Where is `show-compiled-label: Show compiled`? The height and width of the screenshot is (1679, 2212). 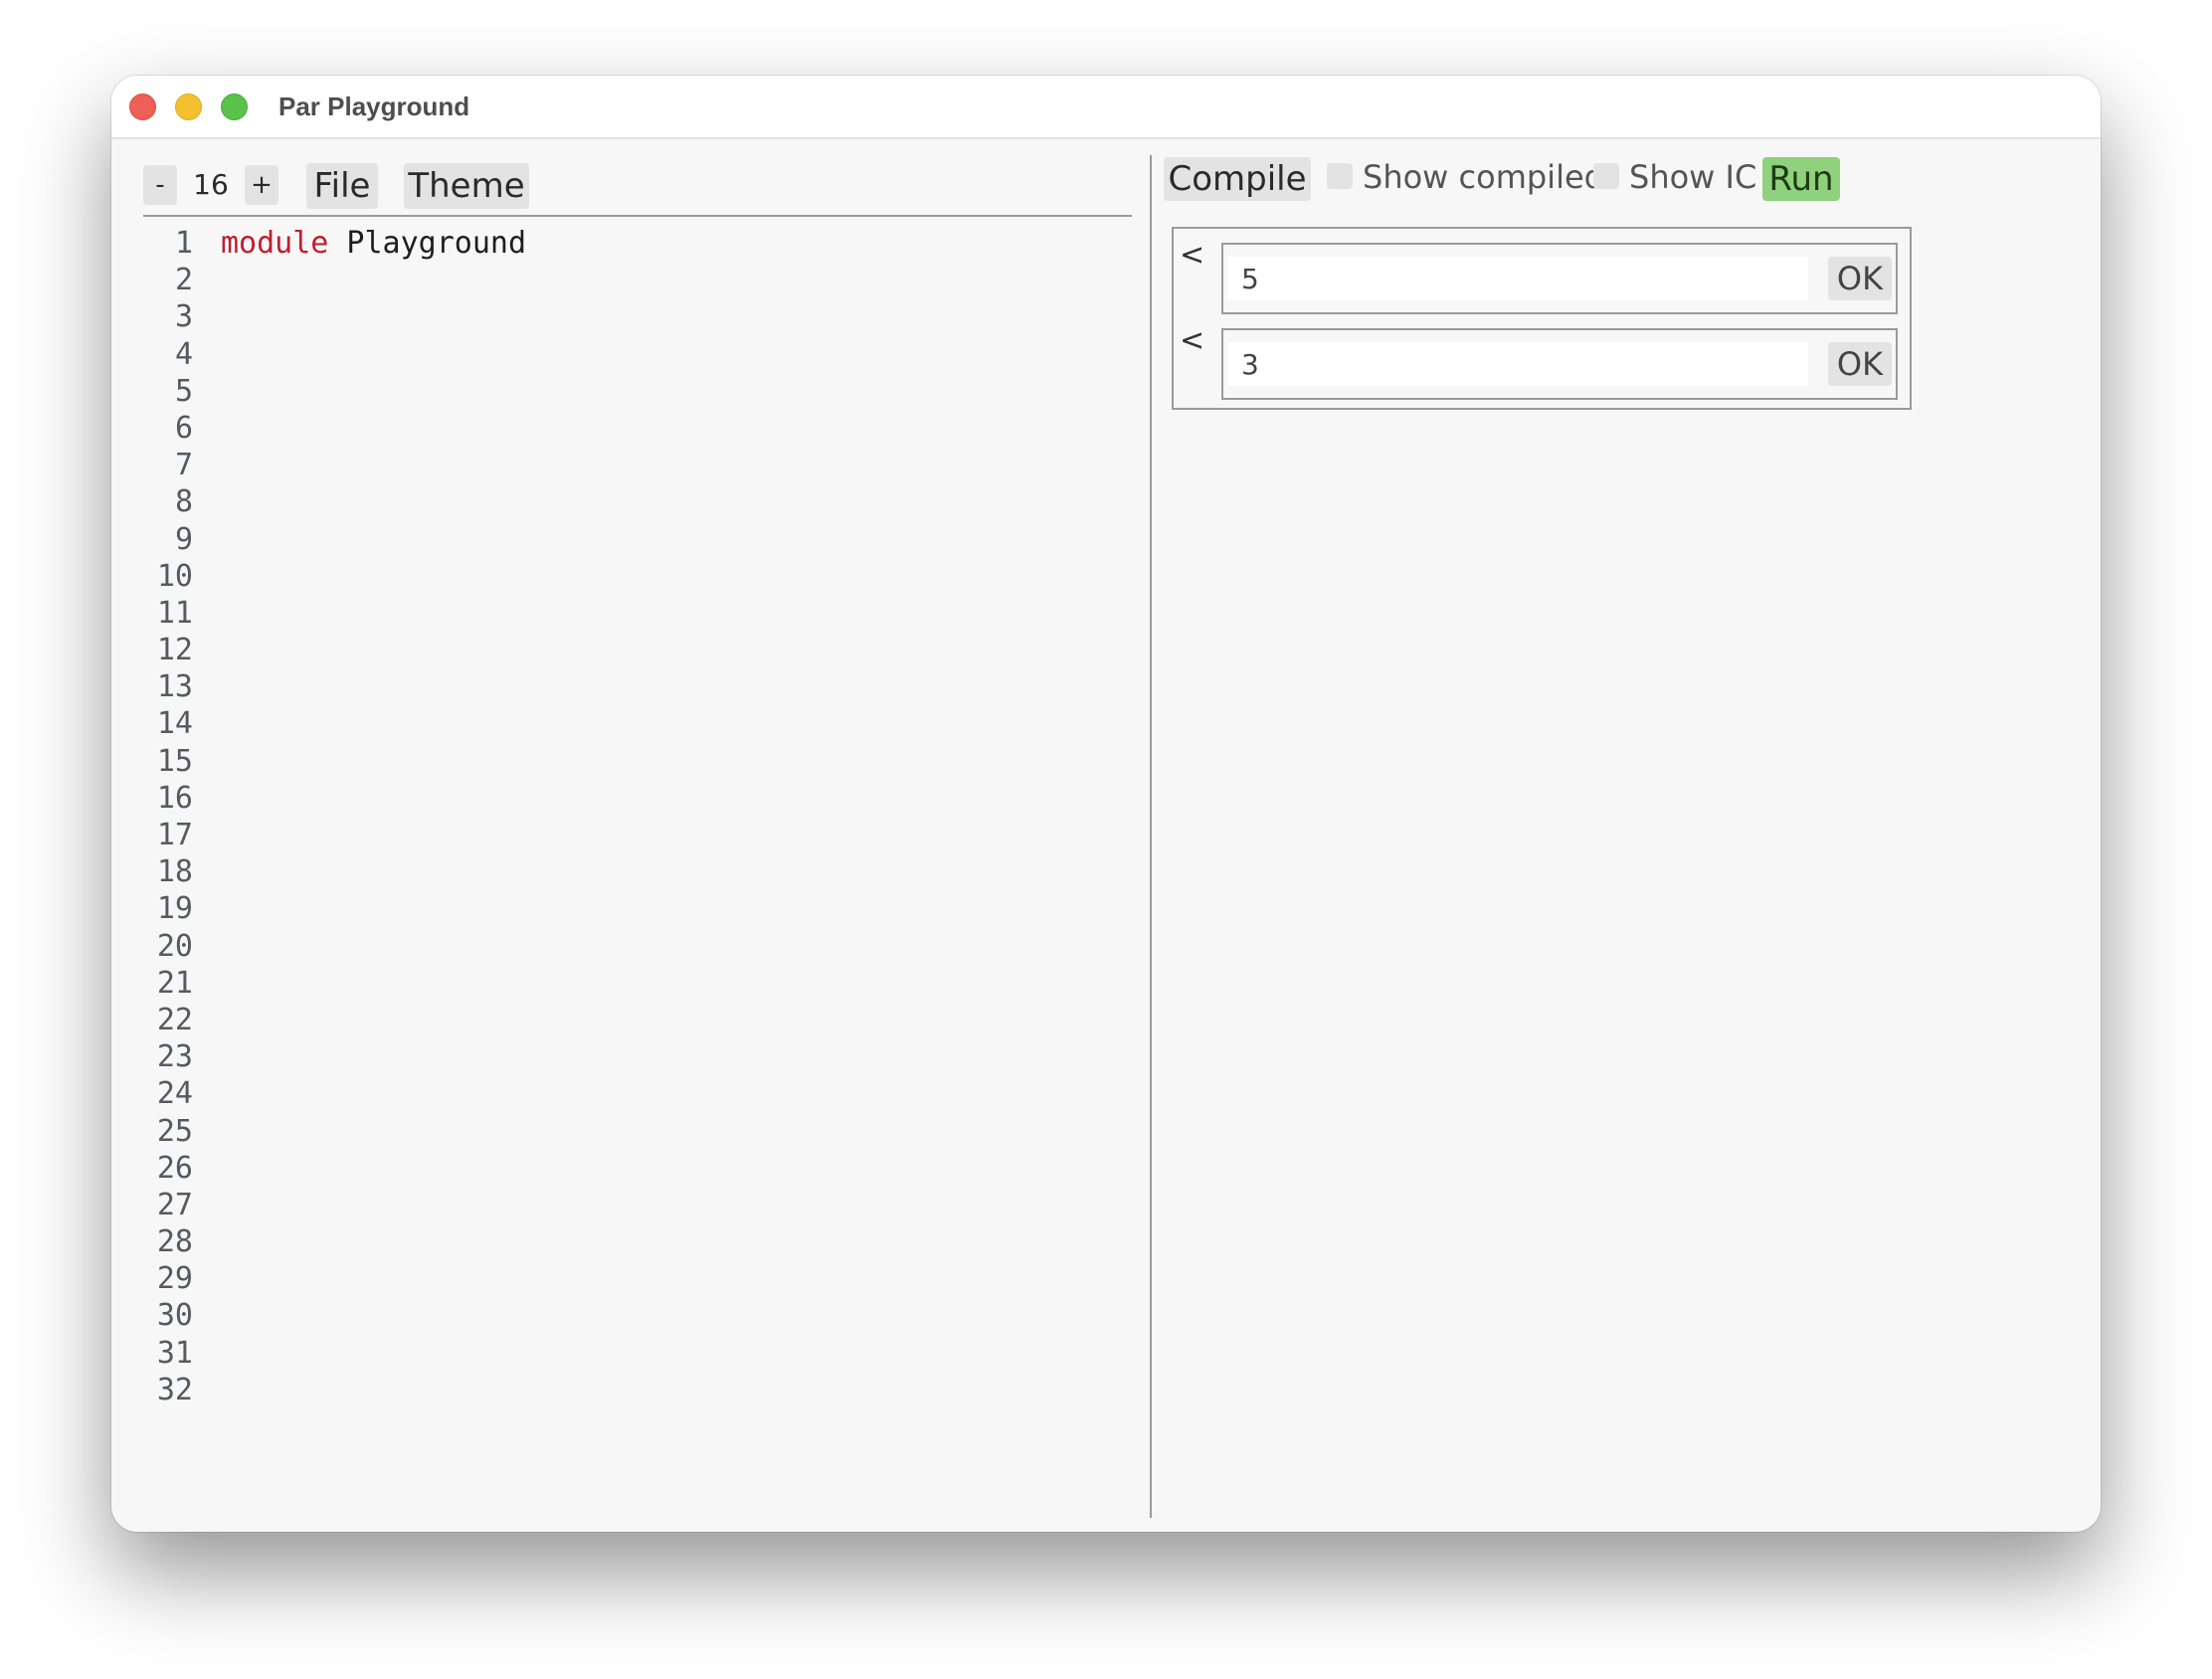 show-compiled-label: Show compiled is located at coordinates (1483, 177).